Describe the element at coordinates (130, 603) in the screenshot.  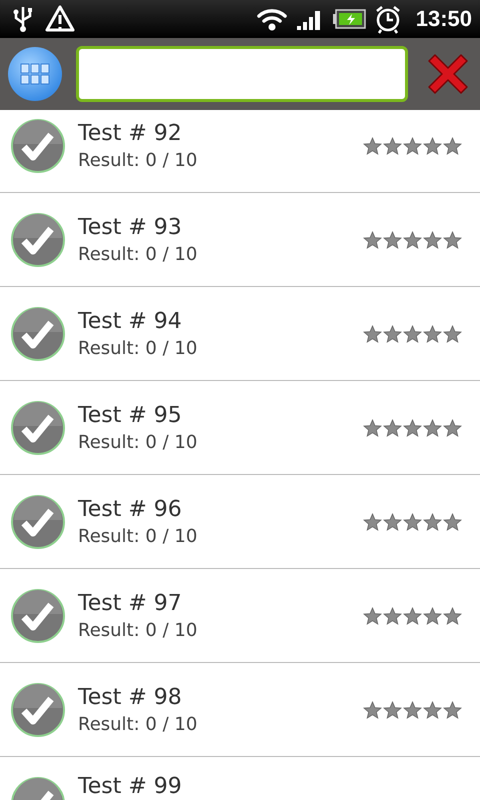
I see `test-title: Test # 97` at that location.